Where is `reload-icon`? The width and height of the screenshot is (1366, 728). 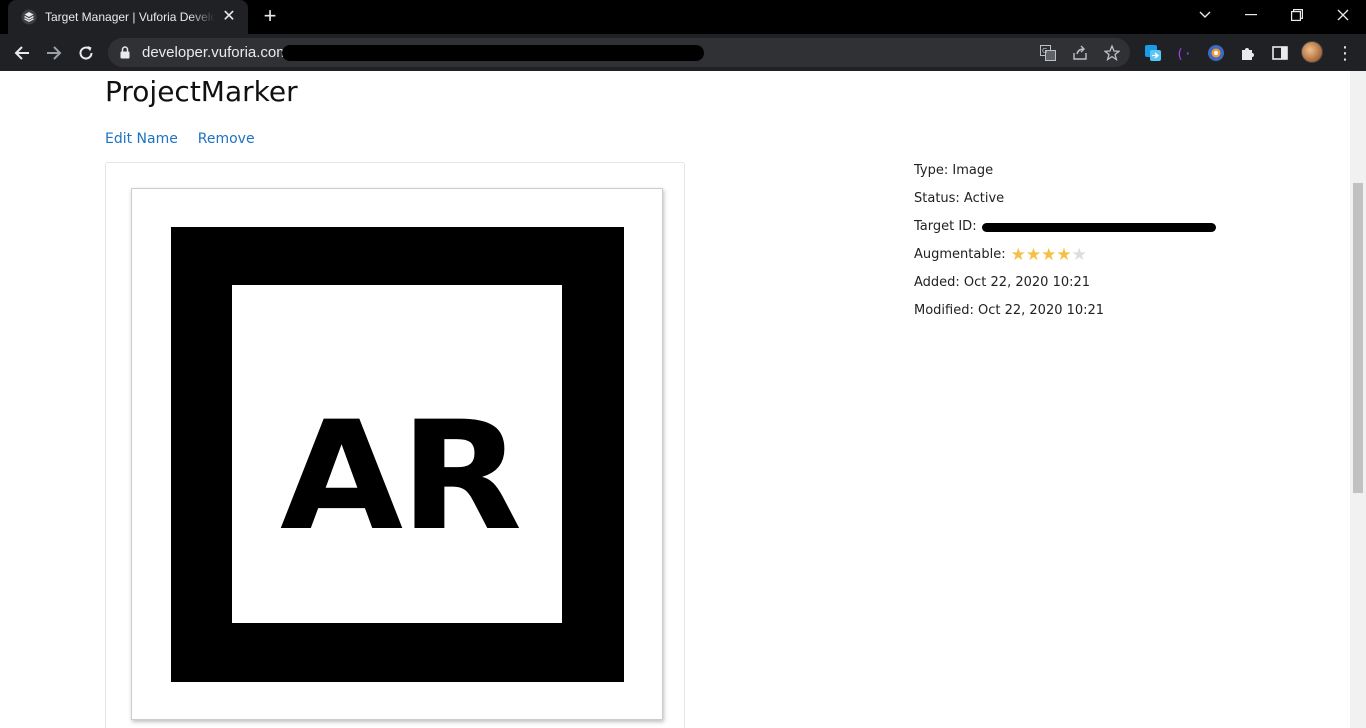
reload-icon is located at coordinates (86, 53).